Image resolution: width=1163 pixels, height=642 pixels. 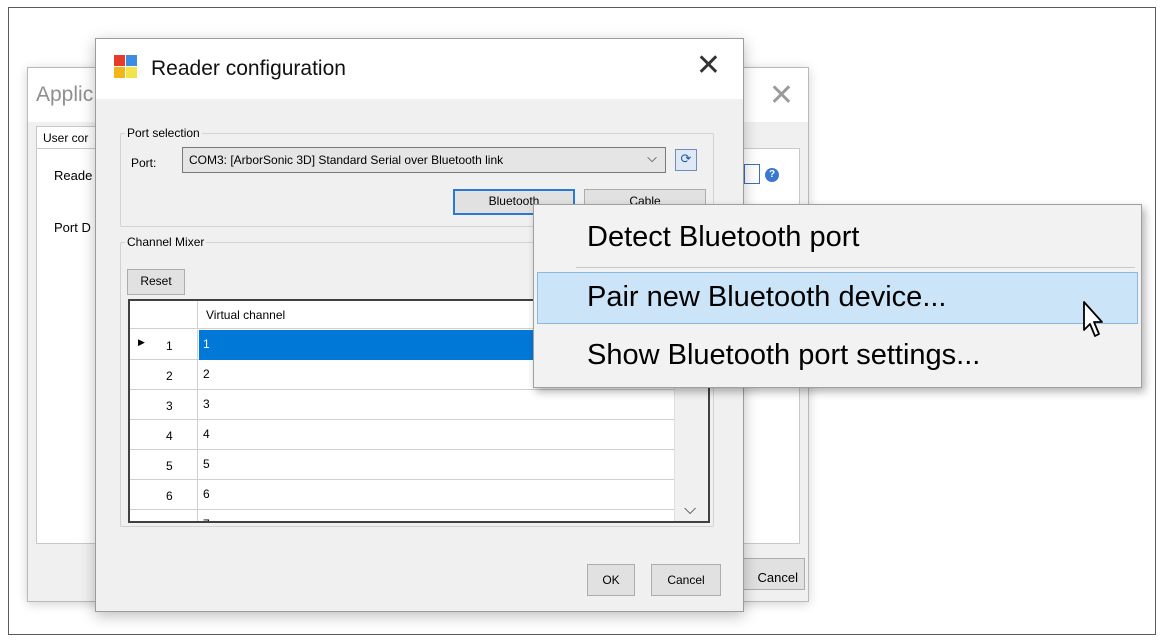 I want to click on row-number: 6, so click(x=169, y=496).